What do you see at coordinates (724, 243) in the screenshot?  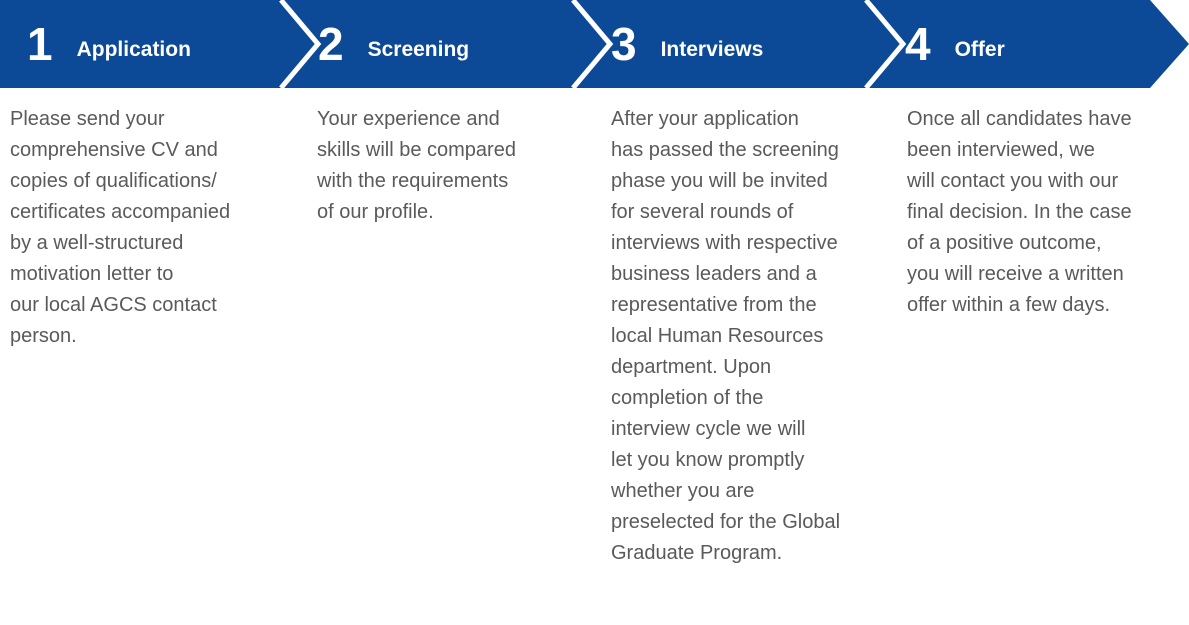 I see `description-line: interviews with respective` at bounding box center [724, 243].